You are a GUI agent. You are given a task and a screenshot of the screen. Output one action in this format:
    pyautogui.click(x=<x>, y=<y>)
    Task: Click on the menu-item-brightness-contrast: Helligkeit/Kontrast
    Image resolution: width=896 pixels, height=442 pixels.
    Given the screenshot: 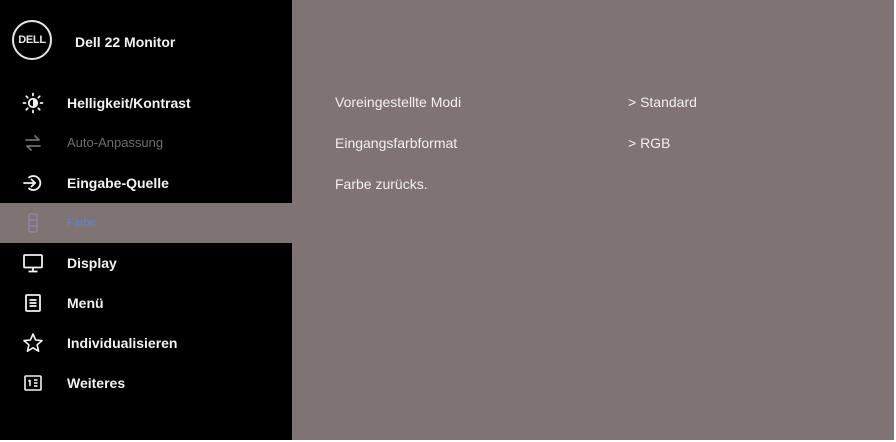 What is the action you would take?
    pyautogui.click(x=146, y=103)
    